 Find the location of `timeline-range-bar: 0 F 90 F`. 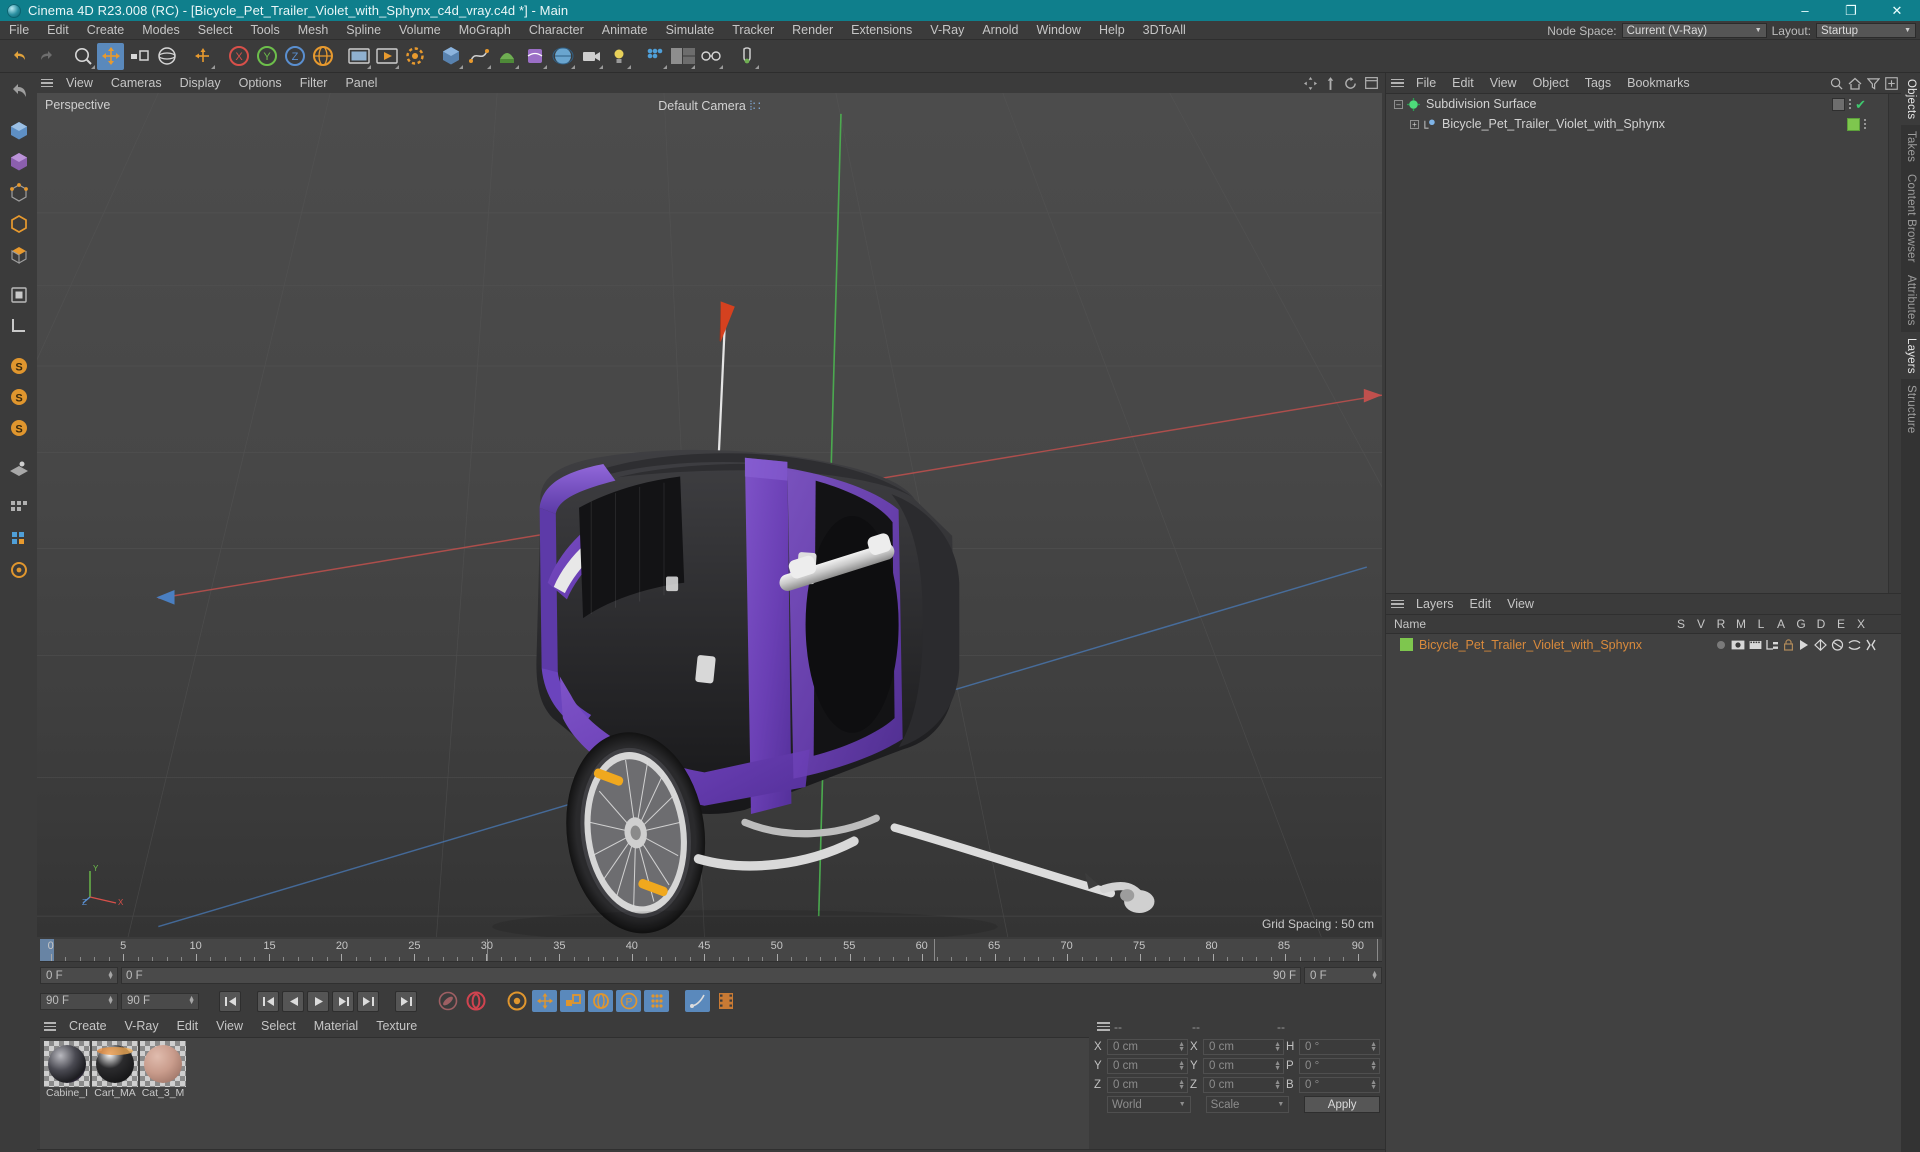

timeline-range-bar: 0 F 90 F is located at coordinates (711, 975).